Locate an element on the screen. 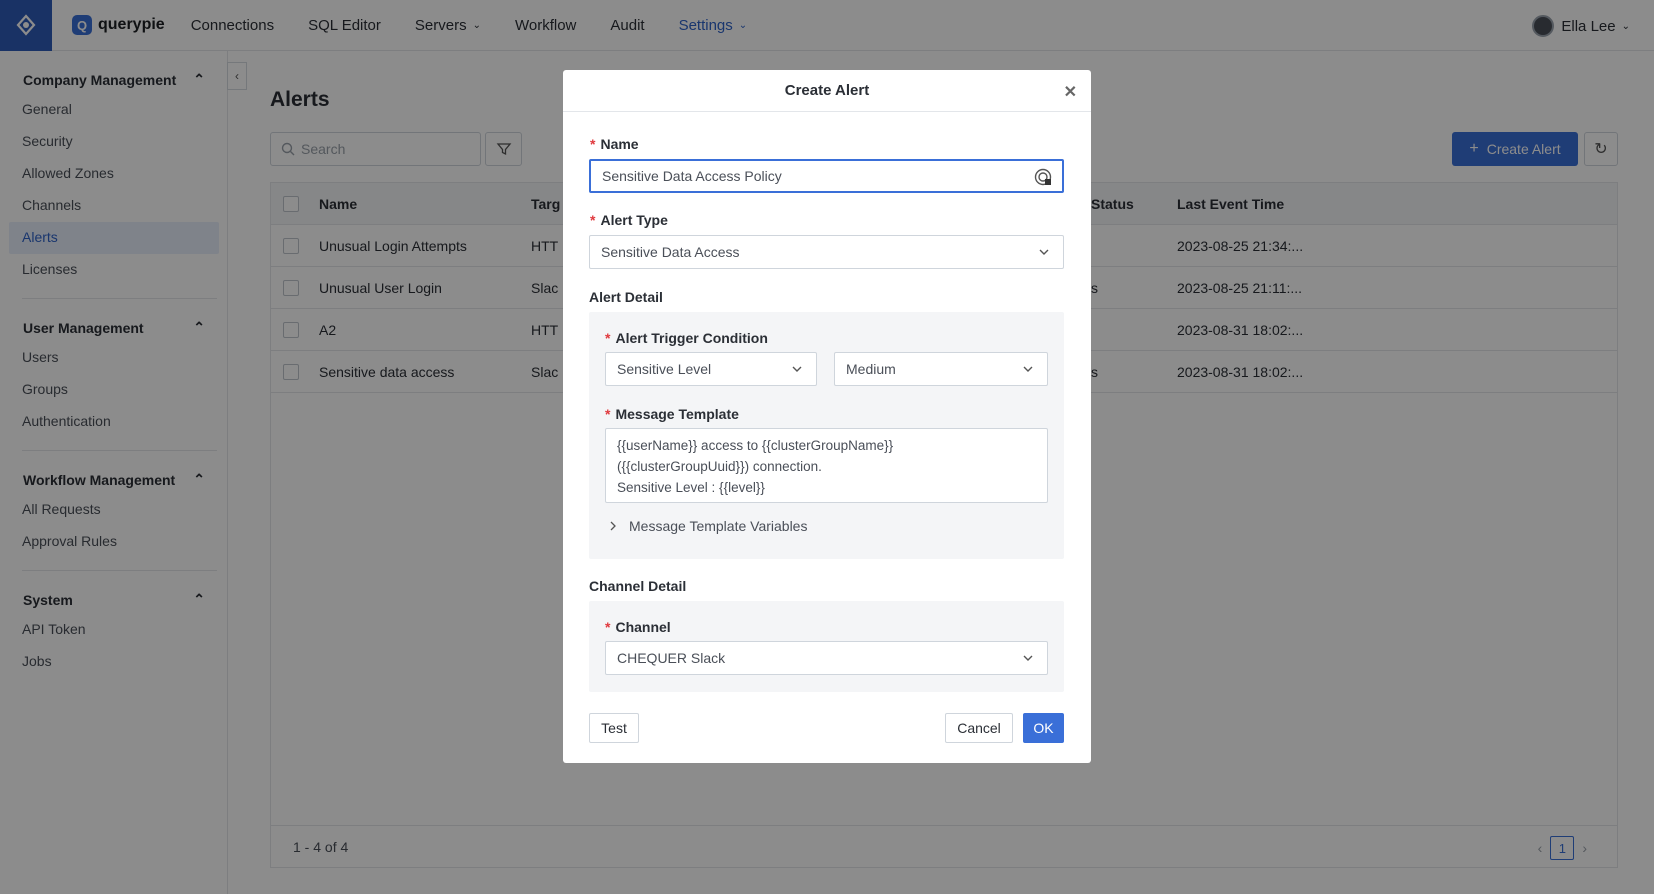 This screenshot has width=1654, height=894. message-line: ({{clusterGroupUuid}}) connection. is located at coordinates (719, 466).